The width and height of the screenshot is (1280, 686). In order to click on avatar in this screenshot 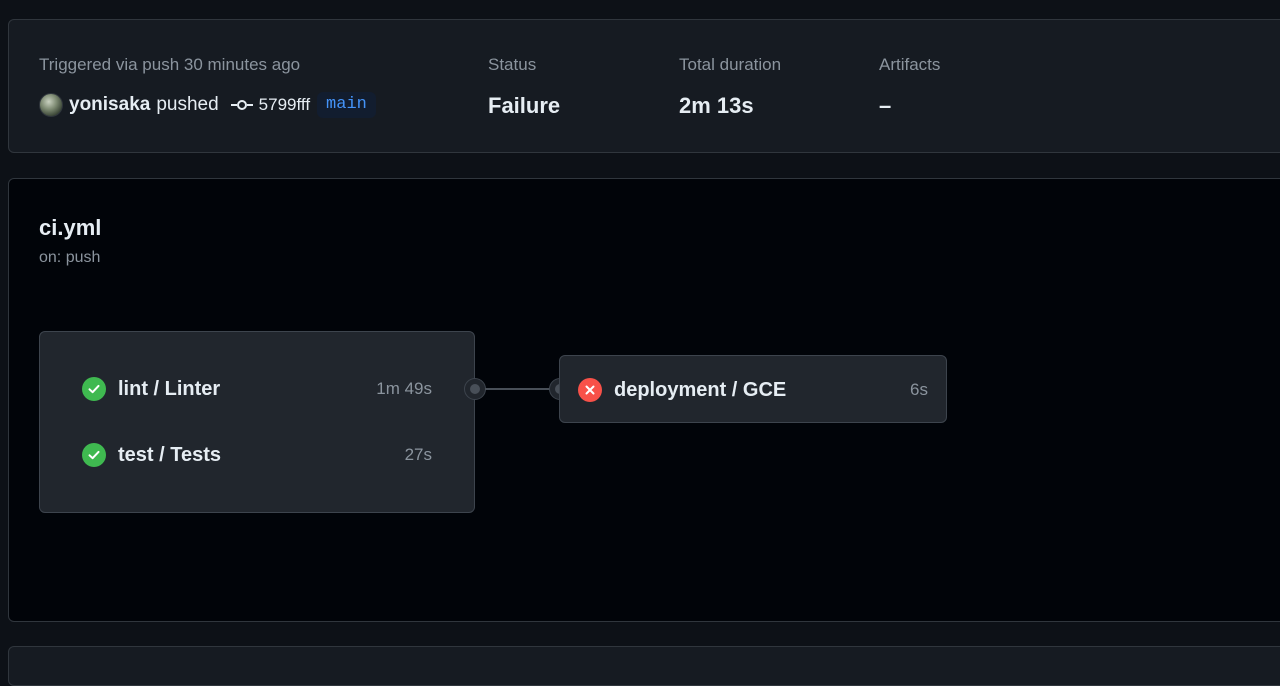, I will do `click(51, 105)`.